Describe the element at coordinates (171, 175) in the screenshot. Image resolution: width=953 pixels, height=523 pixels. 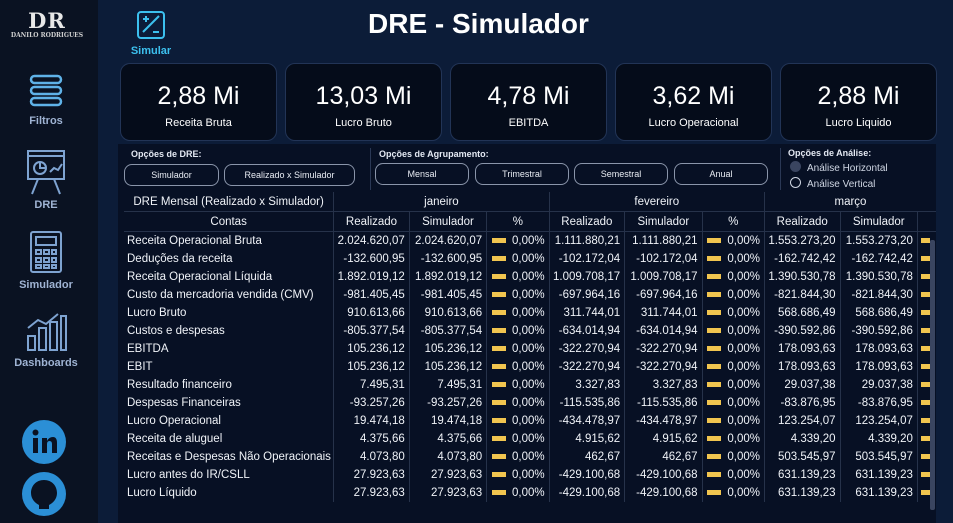
I see `simulador-button: Simulador` at that location.